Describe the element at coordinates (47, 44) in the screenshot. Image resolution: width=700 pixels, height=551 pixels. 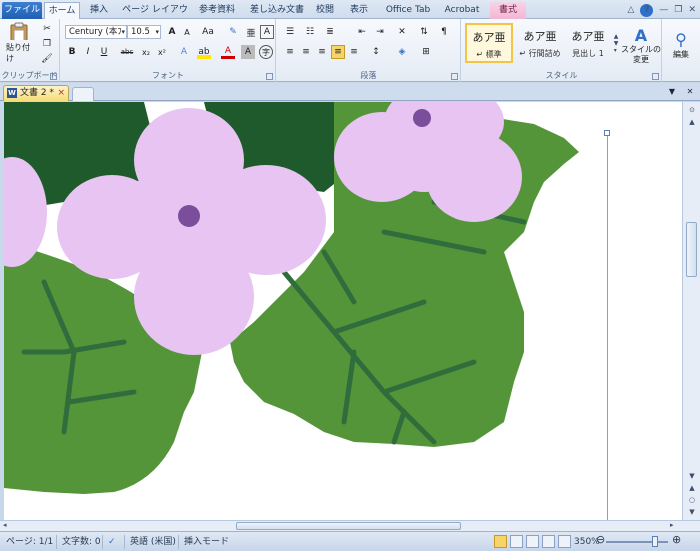
I see `copy-icon: ❐` at that location.